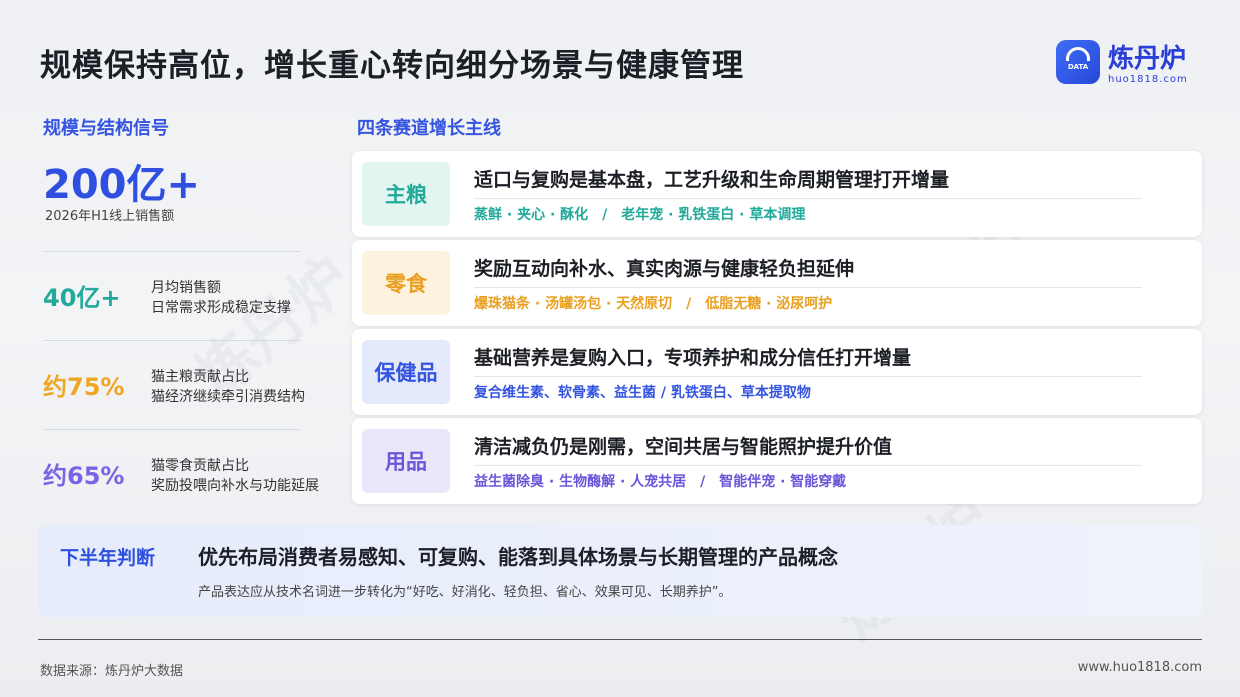  I want to click on stat-value: 40亿+, so click(82, 298).